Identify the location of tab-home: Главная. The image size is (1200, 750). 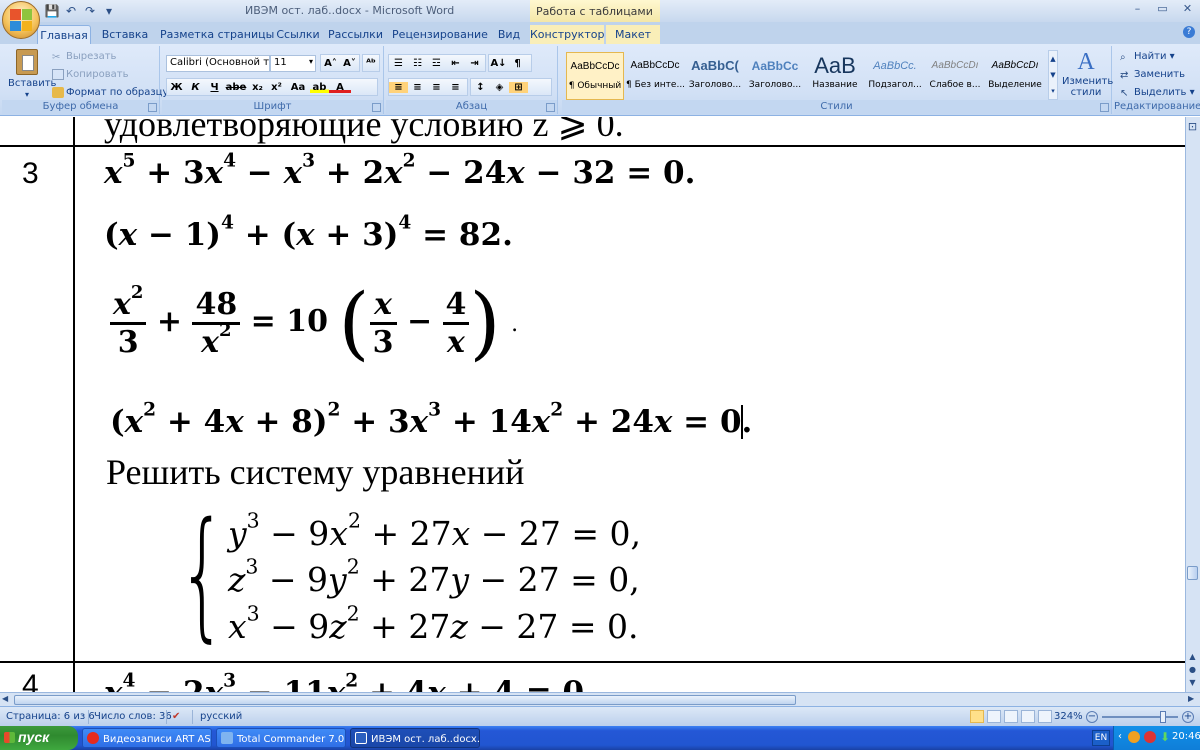
(64, 34).